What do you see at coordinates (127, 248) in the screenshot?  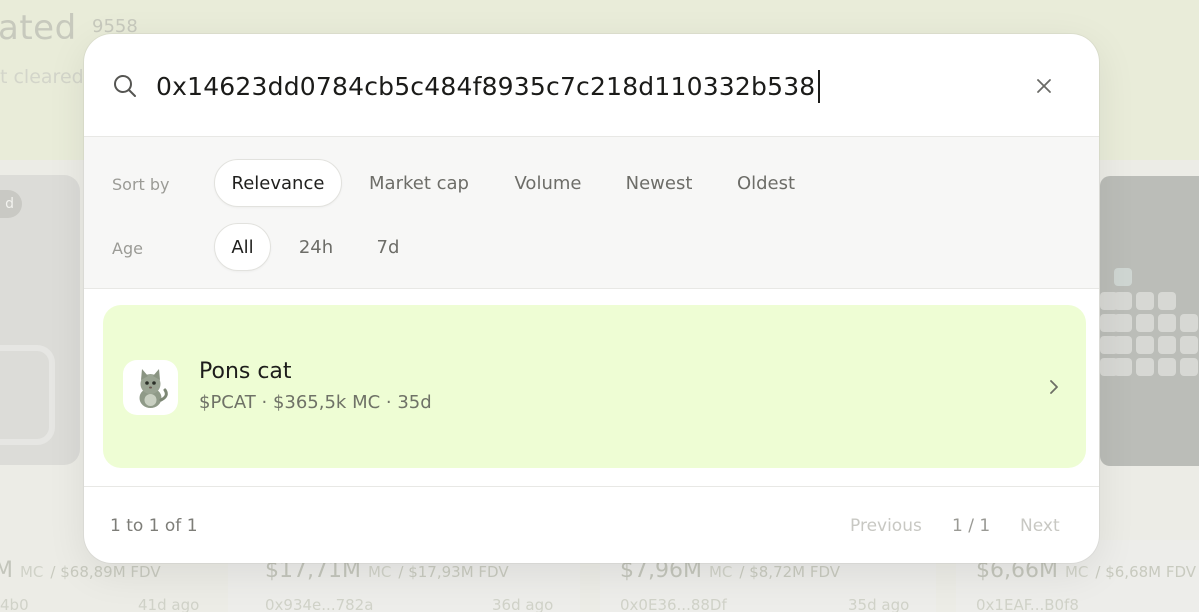 I see `age-label: Age` at bounding box center [127, 248].